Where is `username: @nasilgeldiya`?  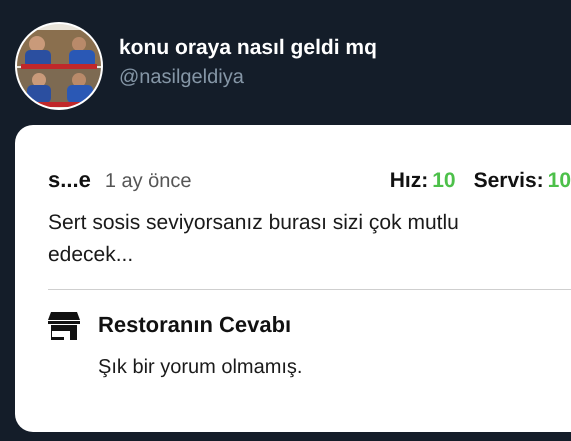
username: @nasilgeldiya is located at coordinates (182, 77).